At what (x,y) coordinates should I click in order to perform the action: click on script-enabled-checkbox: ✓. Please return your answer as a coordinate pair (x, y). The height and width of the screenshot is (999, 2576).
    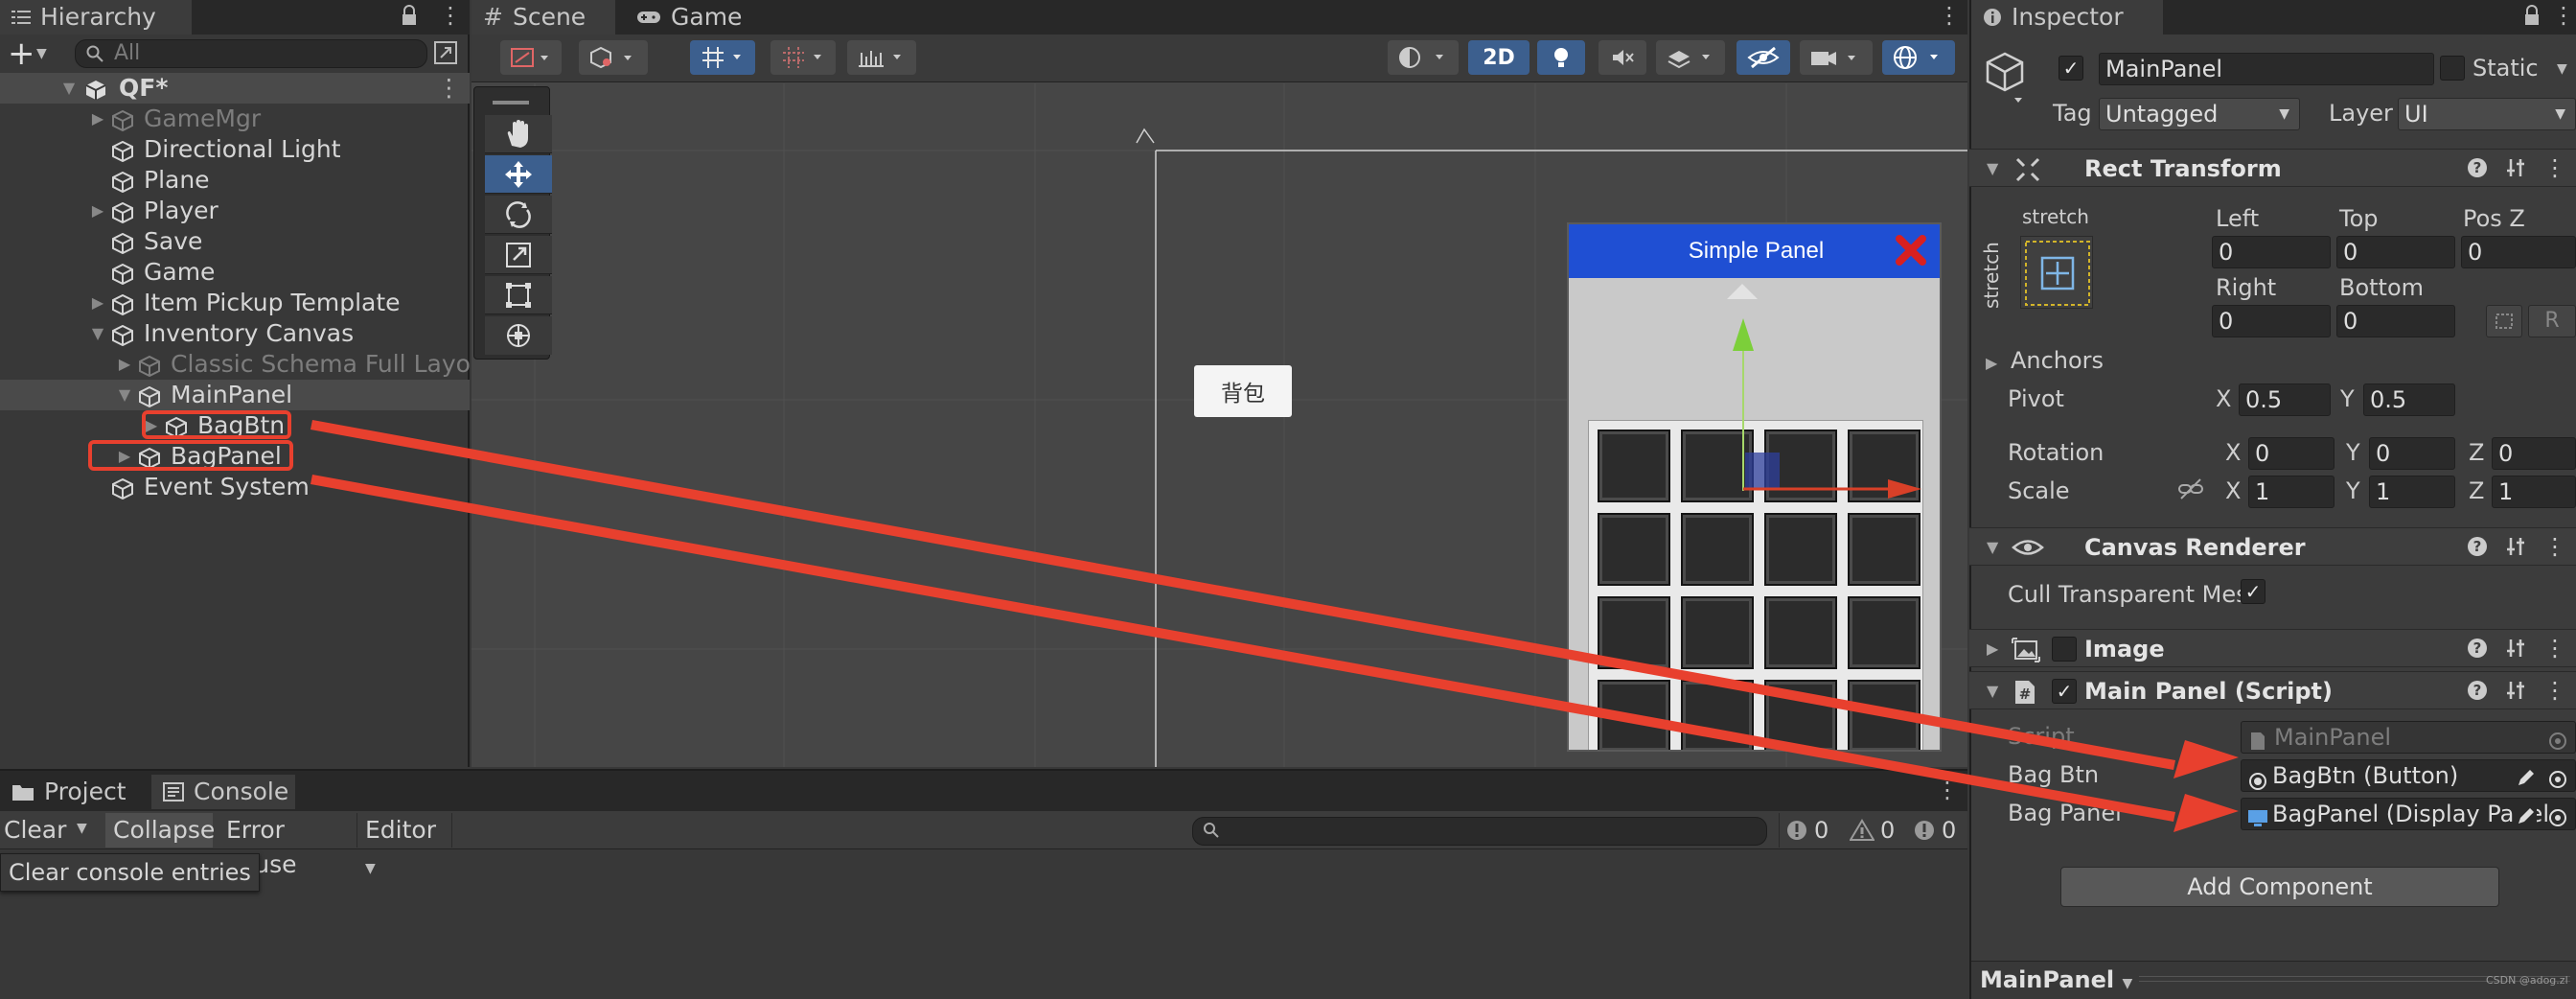
    Looking at the image, I should click on (2064, 691).